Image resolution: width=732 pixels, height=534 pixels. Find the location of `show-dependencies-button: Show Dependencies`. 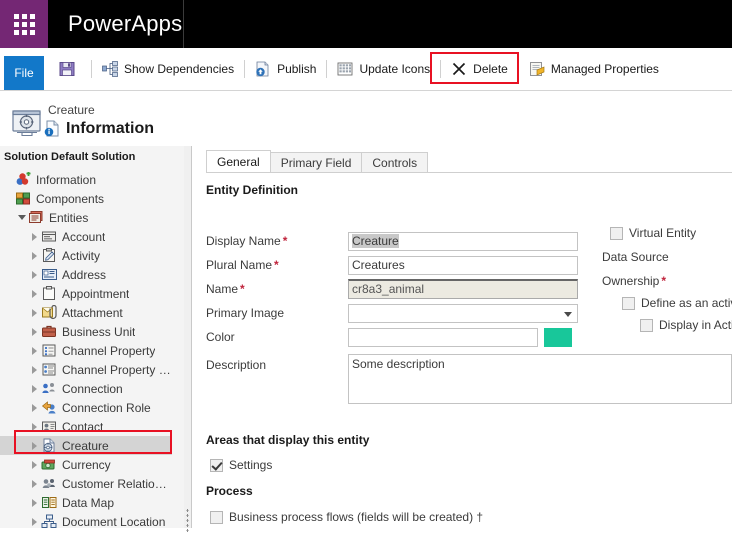

show-dependencies-button: Show Dependencies is located at coordinates (168, 69).